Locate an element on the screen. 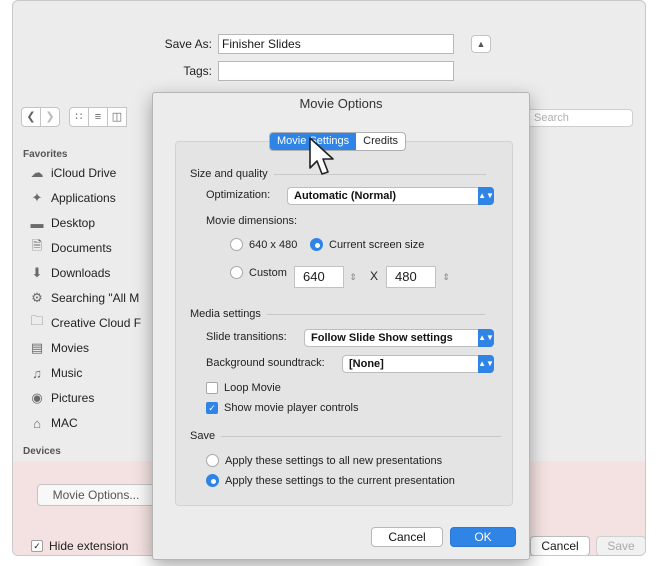 The width and height of the screenshot is (661, 566). sidebar-item-documents: 🗎 Documents is located at coordinates (99, 248).